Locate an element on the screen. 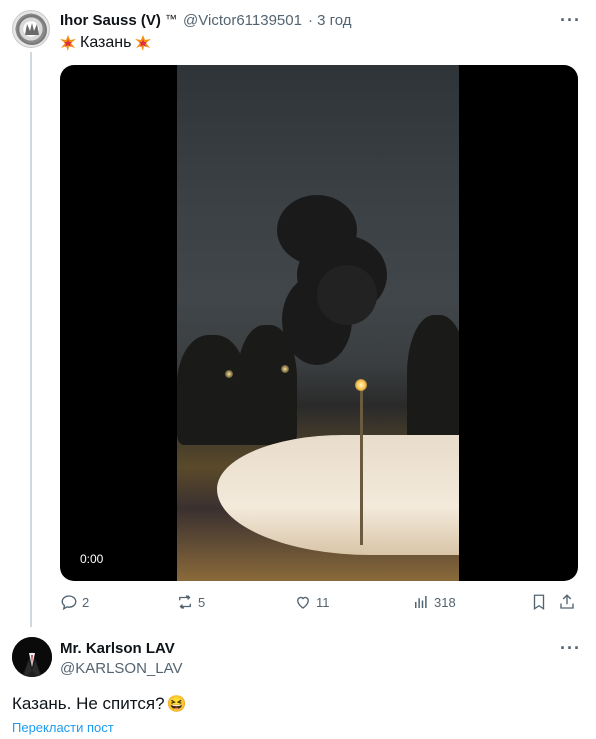 This screenshot has width=596, height=739. reply-text-body: Казань. Не спится? is located at coordinates (88, 703).